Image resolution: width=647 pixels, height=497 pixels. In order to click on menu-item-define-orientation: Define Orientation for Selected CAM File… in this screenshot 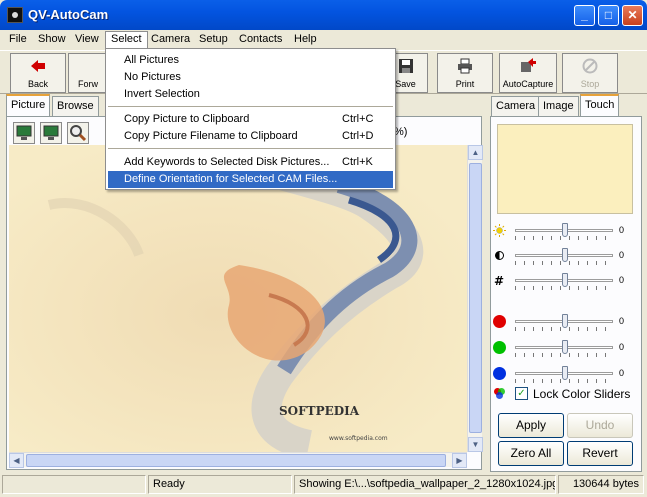, I will do `click(250, 179)`.